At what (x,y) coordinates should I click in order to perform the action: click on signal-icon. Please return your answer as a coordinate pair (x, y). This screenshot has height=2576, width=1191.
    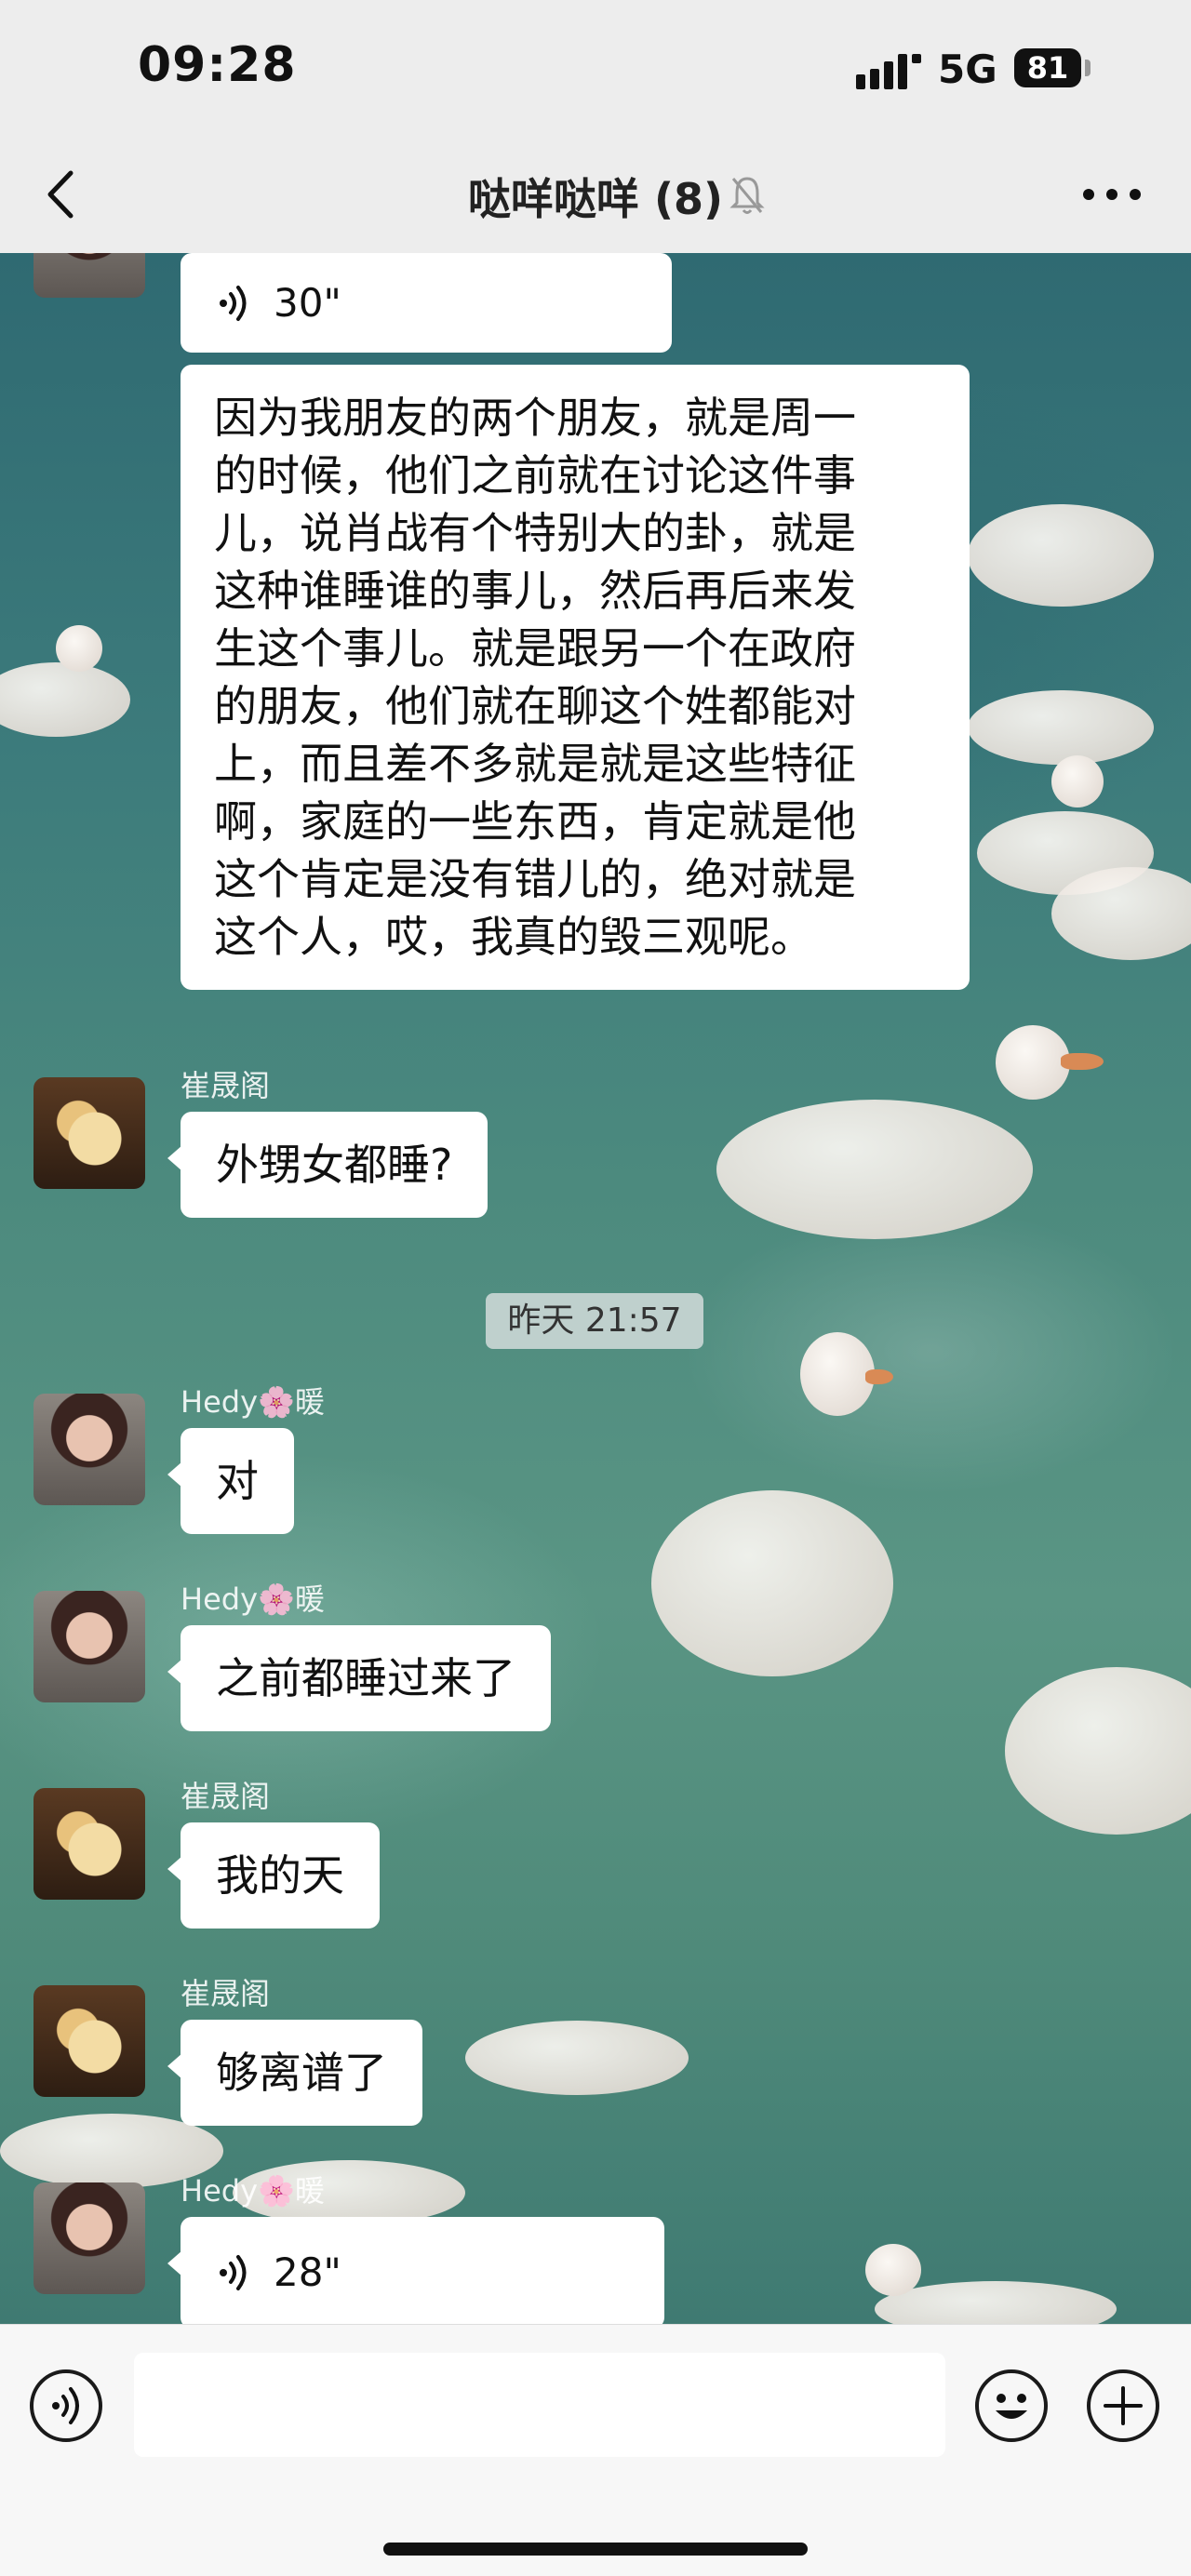
    Looking at the image, I should click on (888, 71).